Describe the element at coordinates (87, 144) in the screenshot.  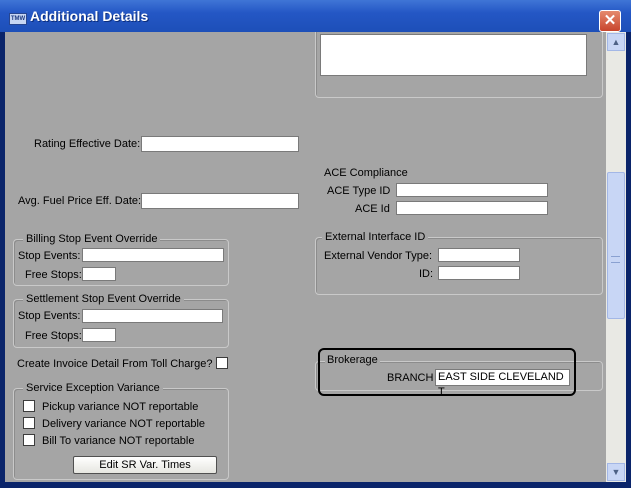
I see `rating-effective-date-label: Rating Effective Date:` at that location.